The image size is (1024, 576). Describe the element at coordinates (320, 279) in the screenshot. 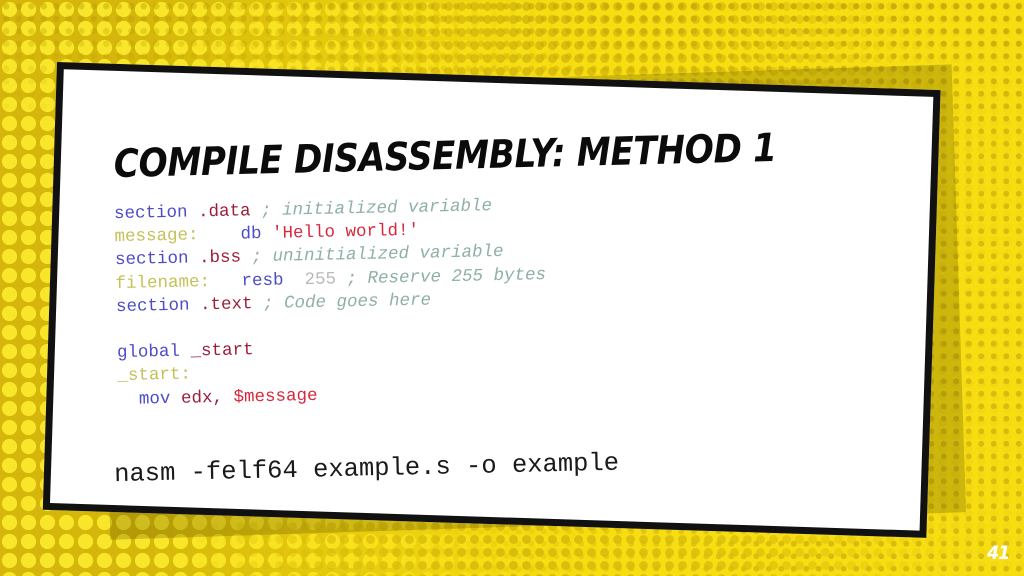

I see `code-token-number: 255` at that location.